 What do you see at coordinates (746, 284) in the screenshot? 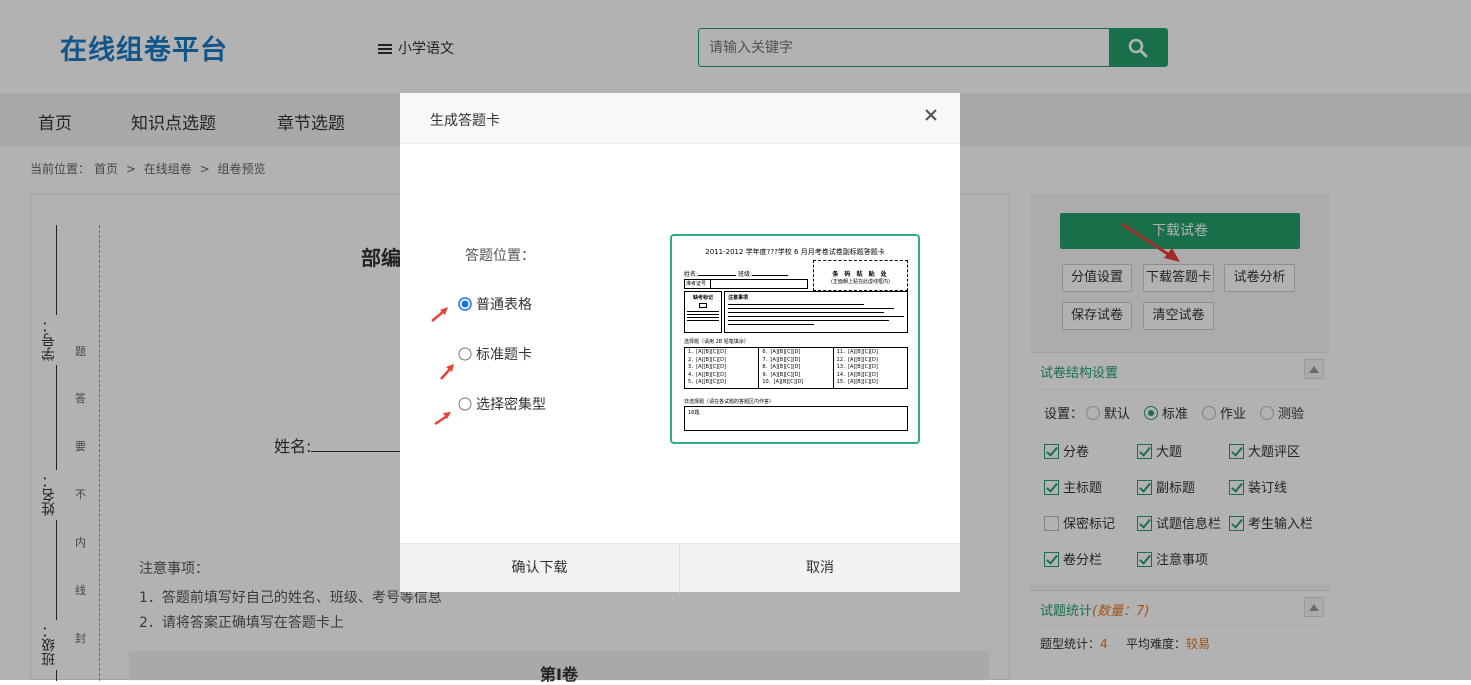
I see `card-exam-number: 准考证号` at bounding box center [746, 284].